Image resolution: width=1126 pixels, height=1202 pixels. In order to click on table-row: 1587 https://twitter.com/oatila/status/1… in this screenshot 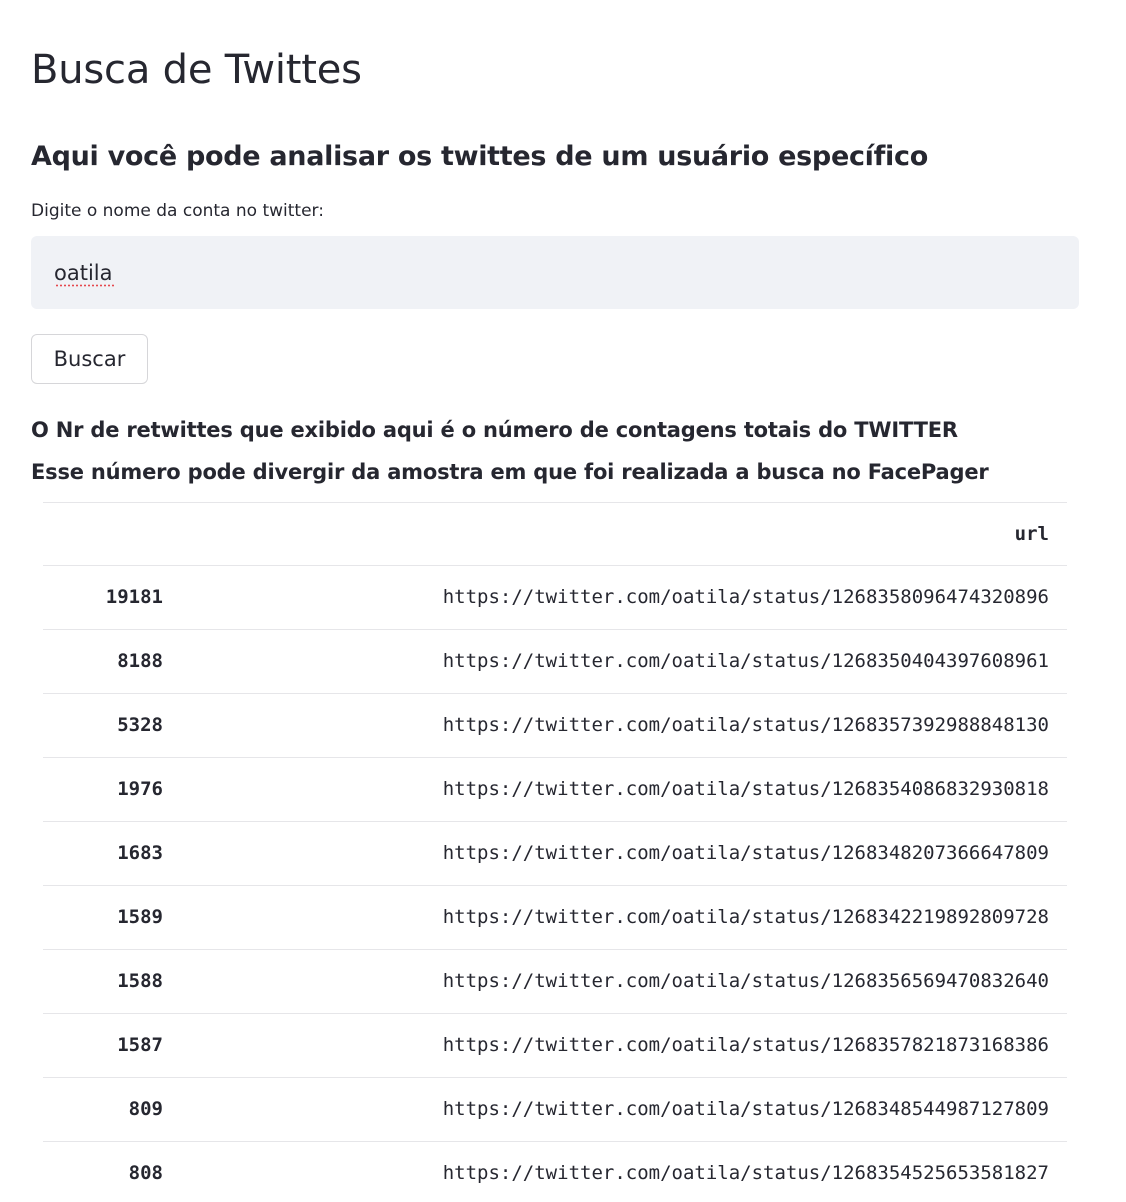, I will do `click(555, 1046)`.